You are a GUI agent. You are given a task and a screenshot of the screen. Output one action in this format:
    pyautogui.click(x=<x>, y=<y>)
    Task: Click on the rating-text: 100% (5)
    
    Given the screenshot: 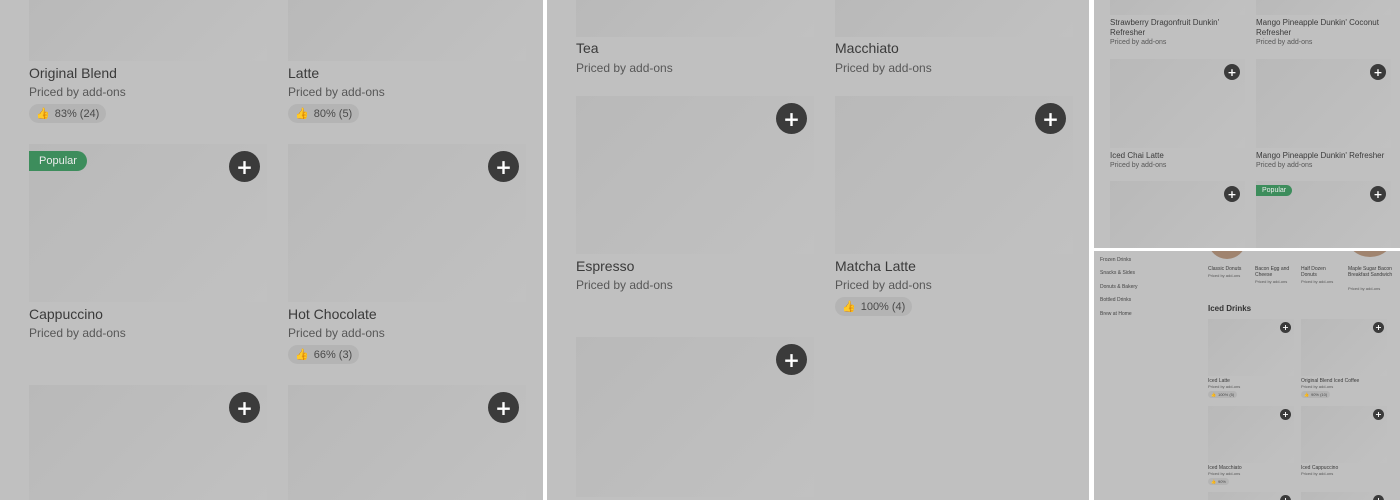 What is the action you would take?
    pyautogui.click(x=1226, y=394)
    